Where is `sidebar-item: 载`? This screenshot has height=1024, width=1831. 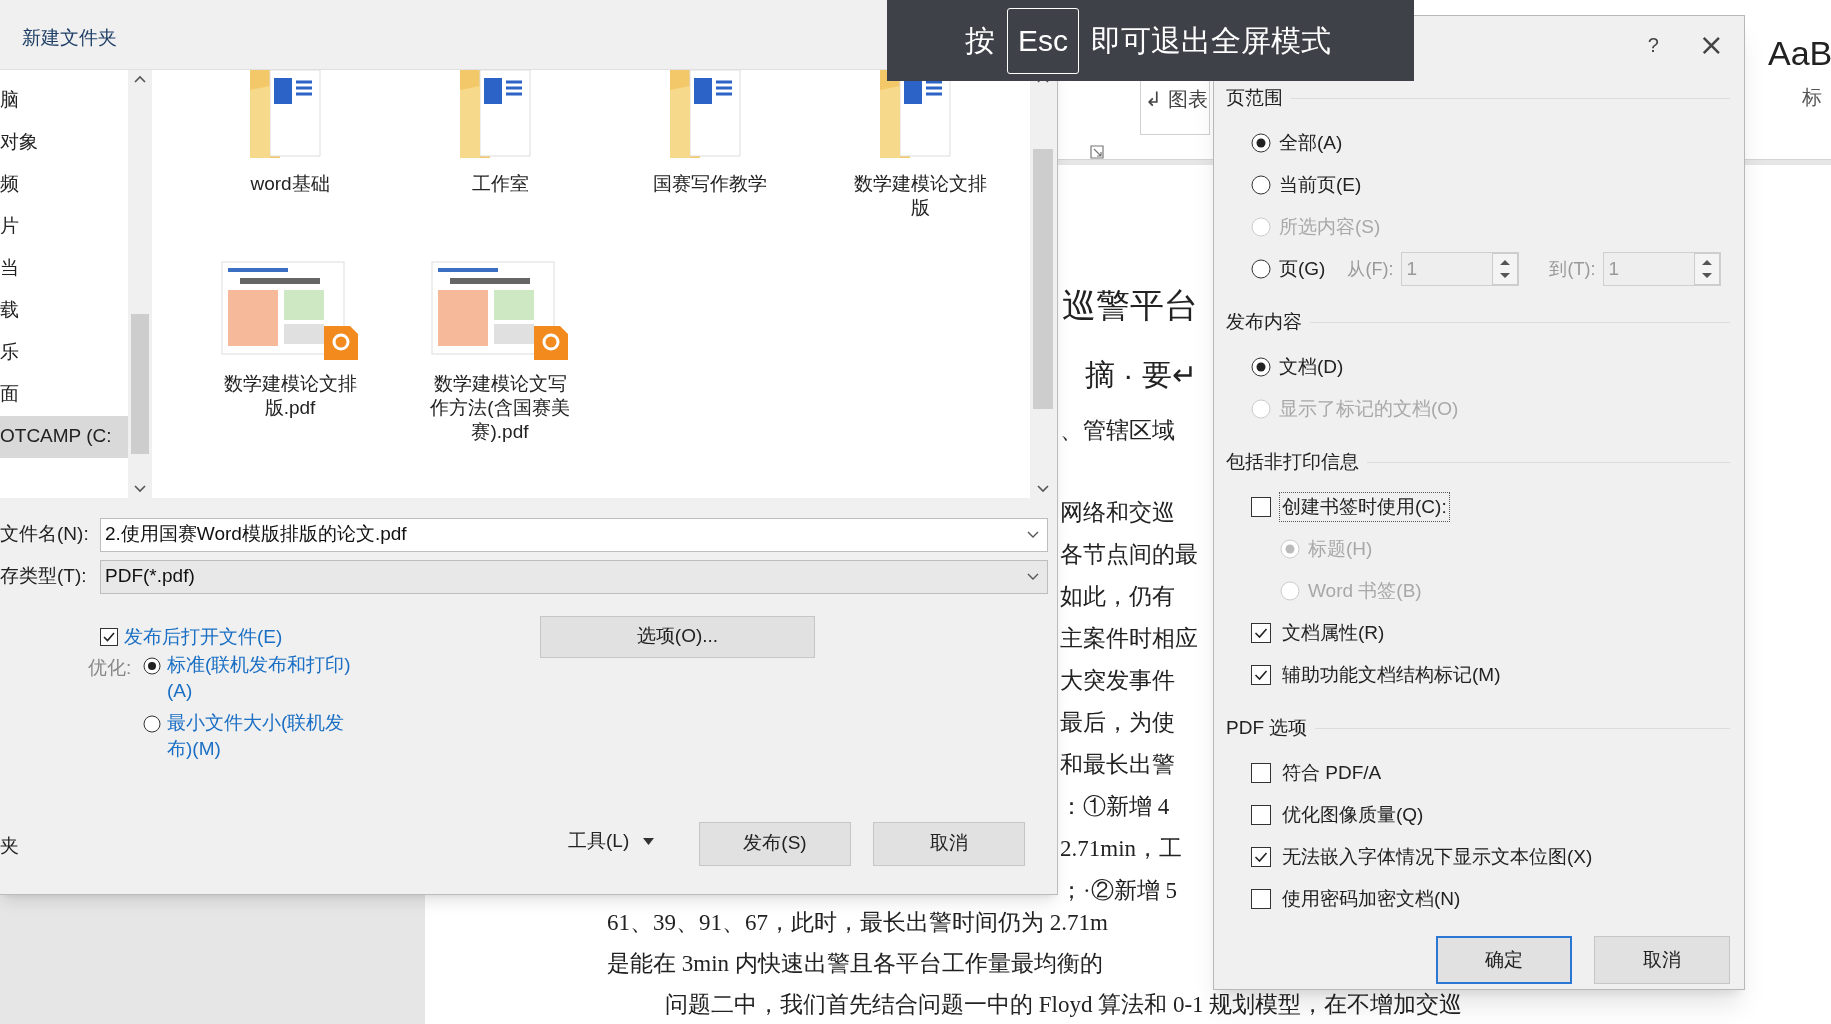
sidebar-item: 载 is located at coordinates (64, 310).